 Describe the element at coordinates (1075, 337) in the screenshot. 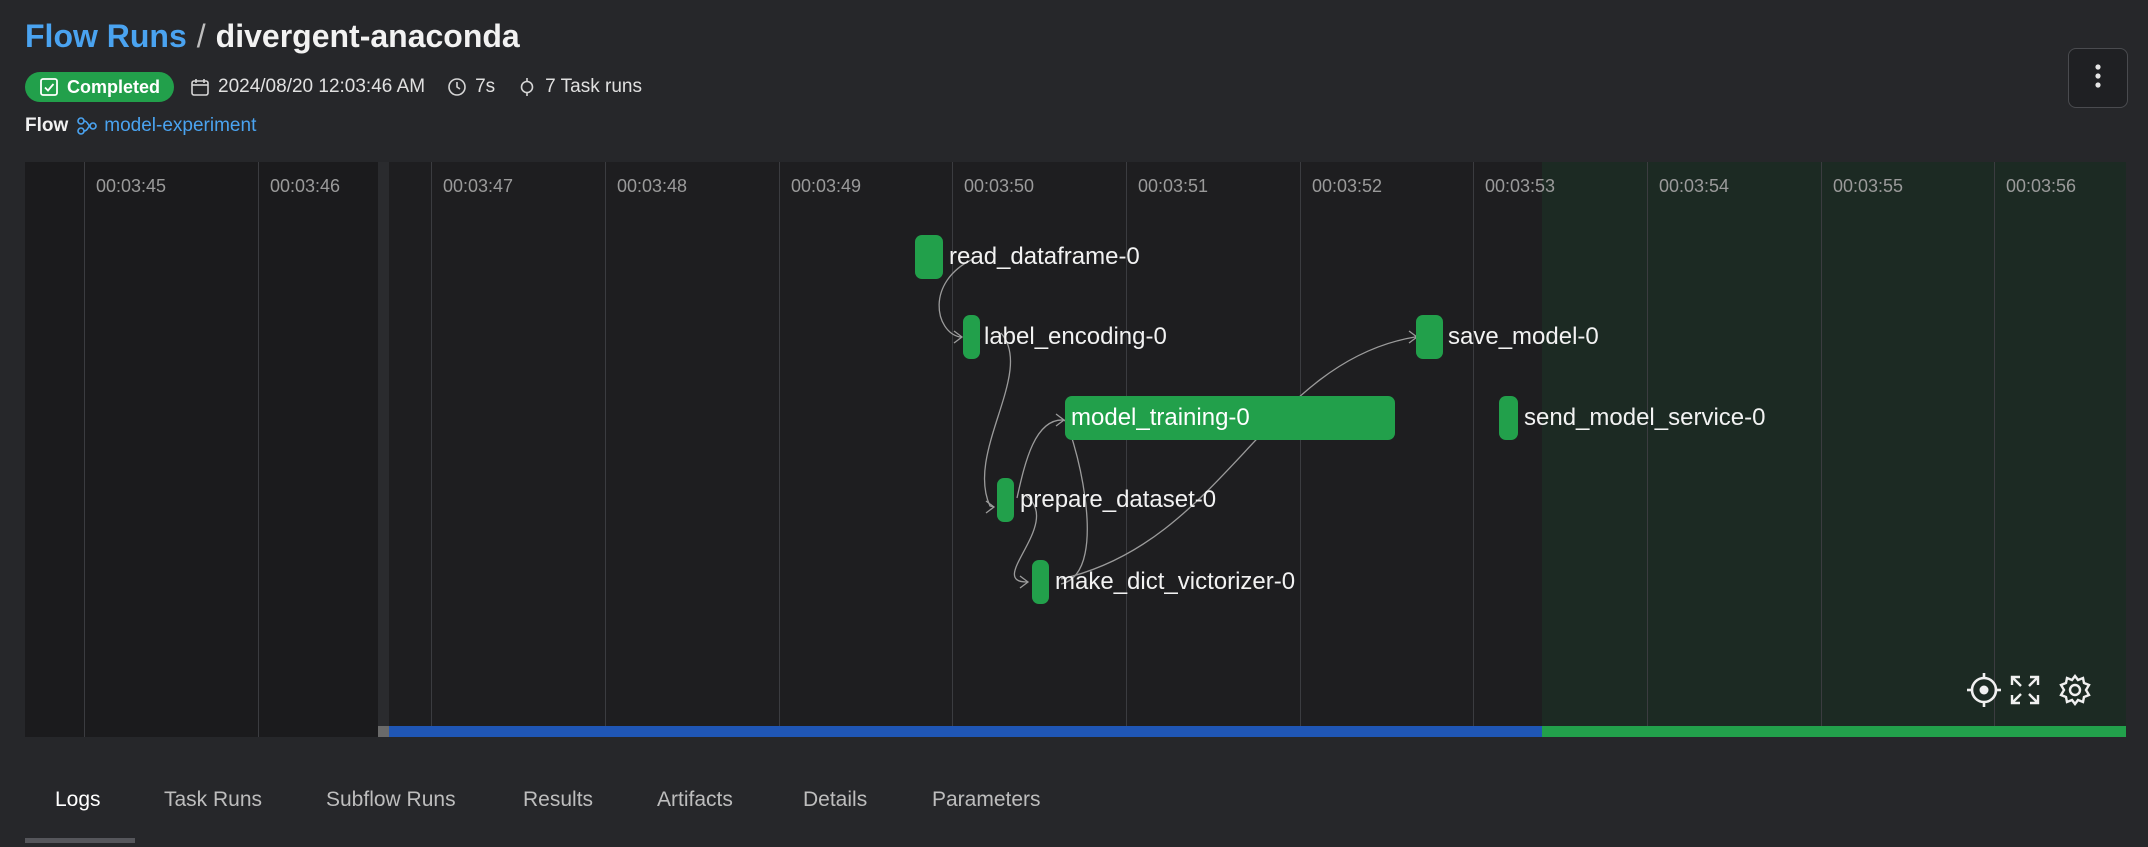

I see `task-label-label-encoding: label_encoding-0` at that location.